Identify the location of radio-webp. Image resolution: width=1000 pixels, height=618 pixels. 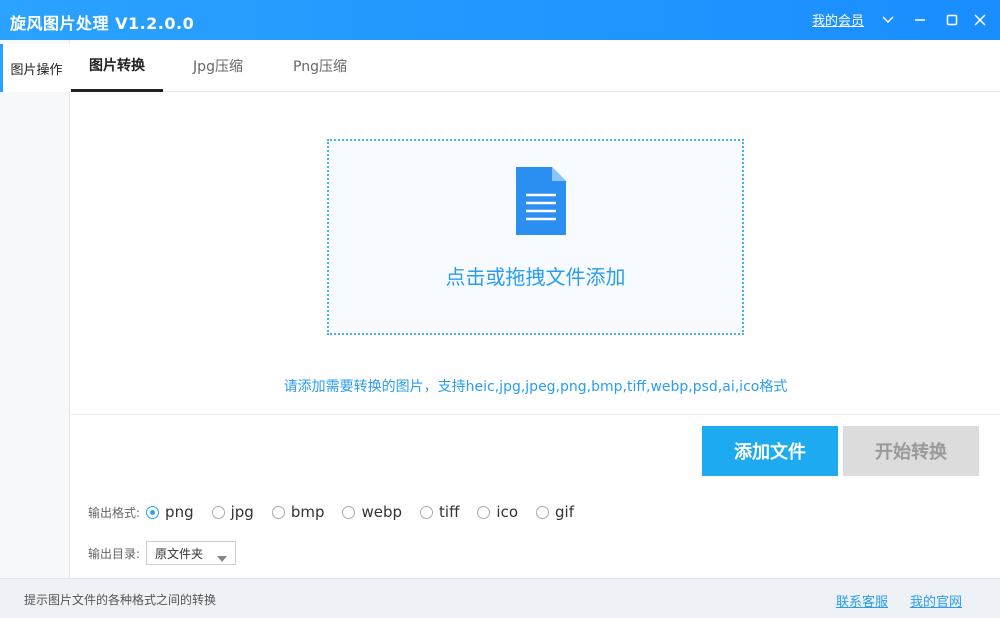
(349, 512).